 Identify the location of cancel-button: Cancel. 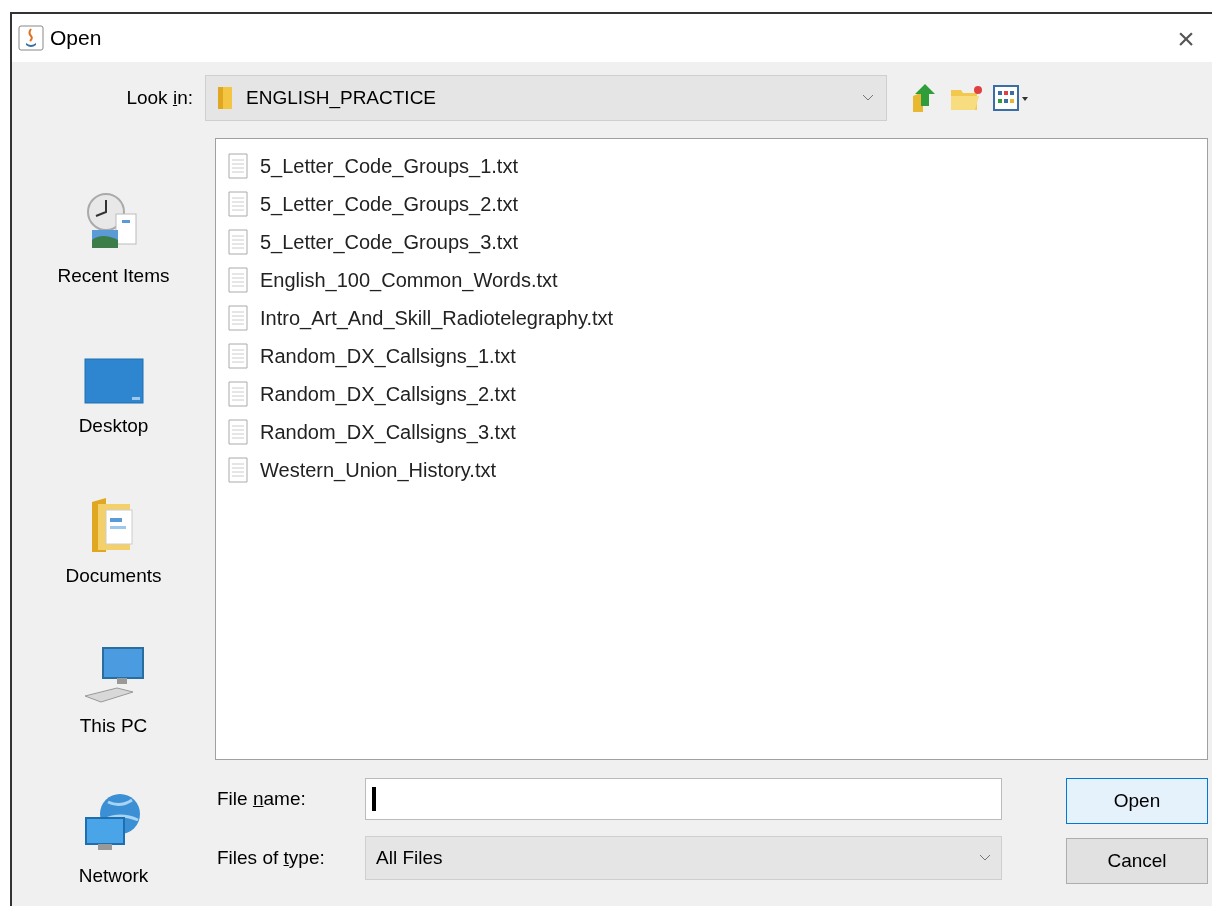
(1137, 861).